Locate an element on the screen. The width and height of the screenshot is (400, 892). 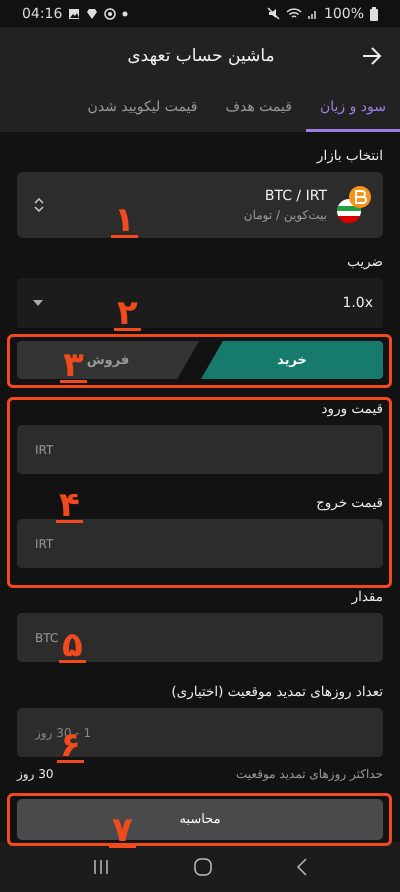
annotation-number: ۴ is located at coordinates (69, 506).